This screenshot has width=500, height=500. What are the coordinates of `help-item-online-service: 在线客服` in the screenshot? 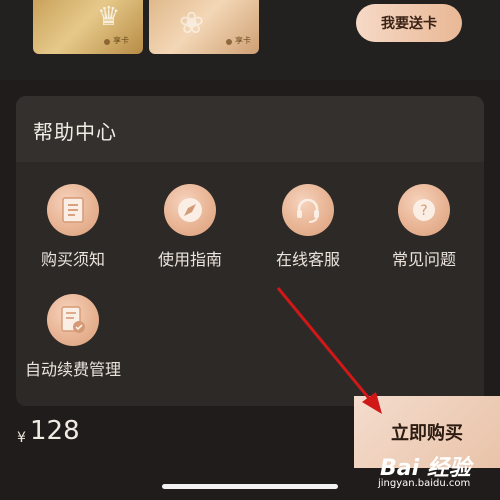 It's located at (308, 227).